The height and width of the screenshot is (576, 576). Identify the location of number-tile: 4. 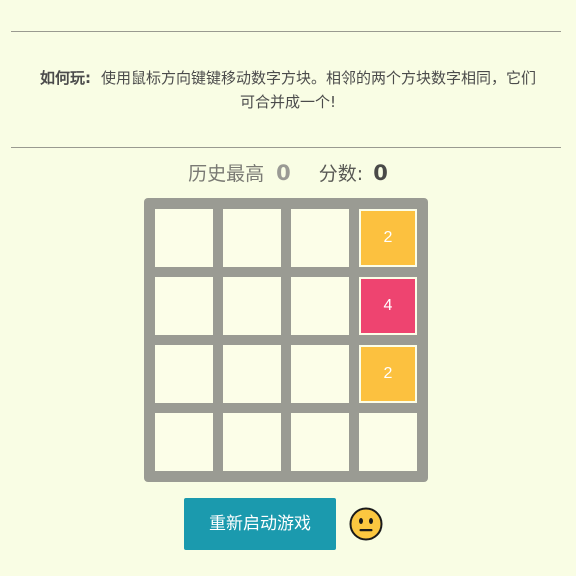
(388, 306).